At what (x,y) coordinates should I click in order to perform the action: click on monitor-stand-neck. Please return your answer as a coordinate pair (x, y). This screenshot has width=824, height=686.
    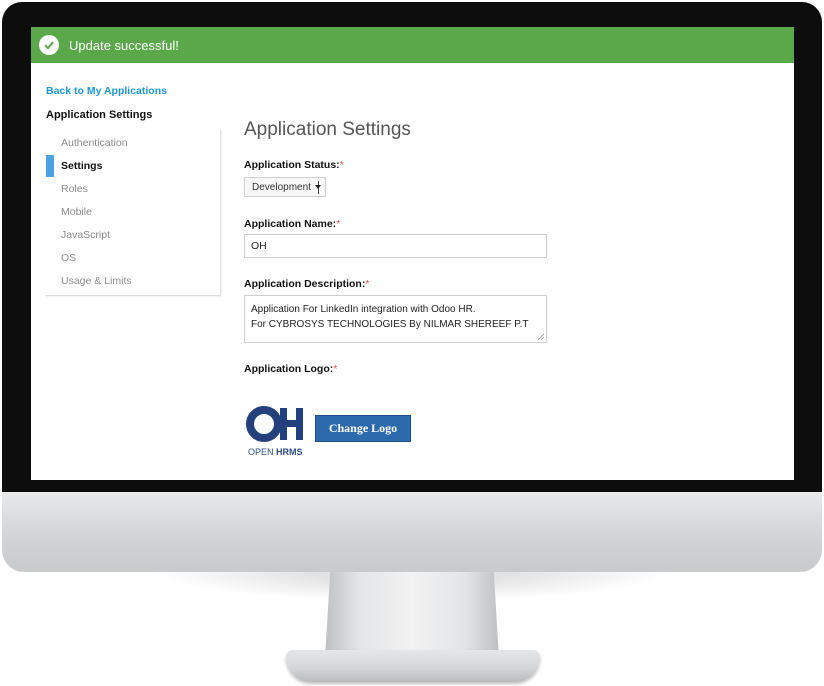
    Looking at the image, I should click on (412, 615).